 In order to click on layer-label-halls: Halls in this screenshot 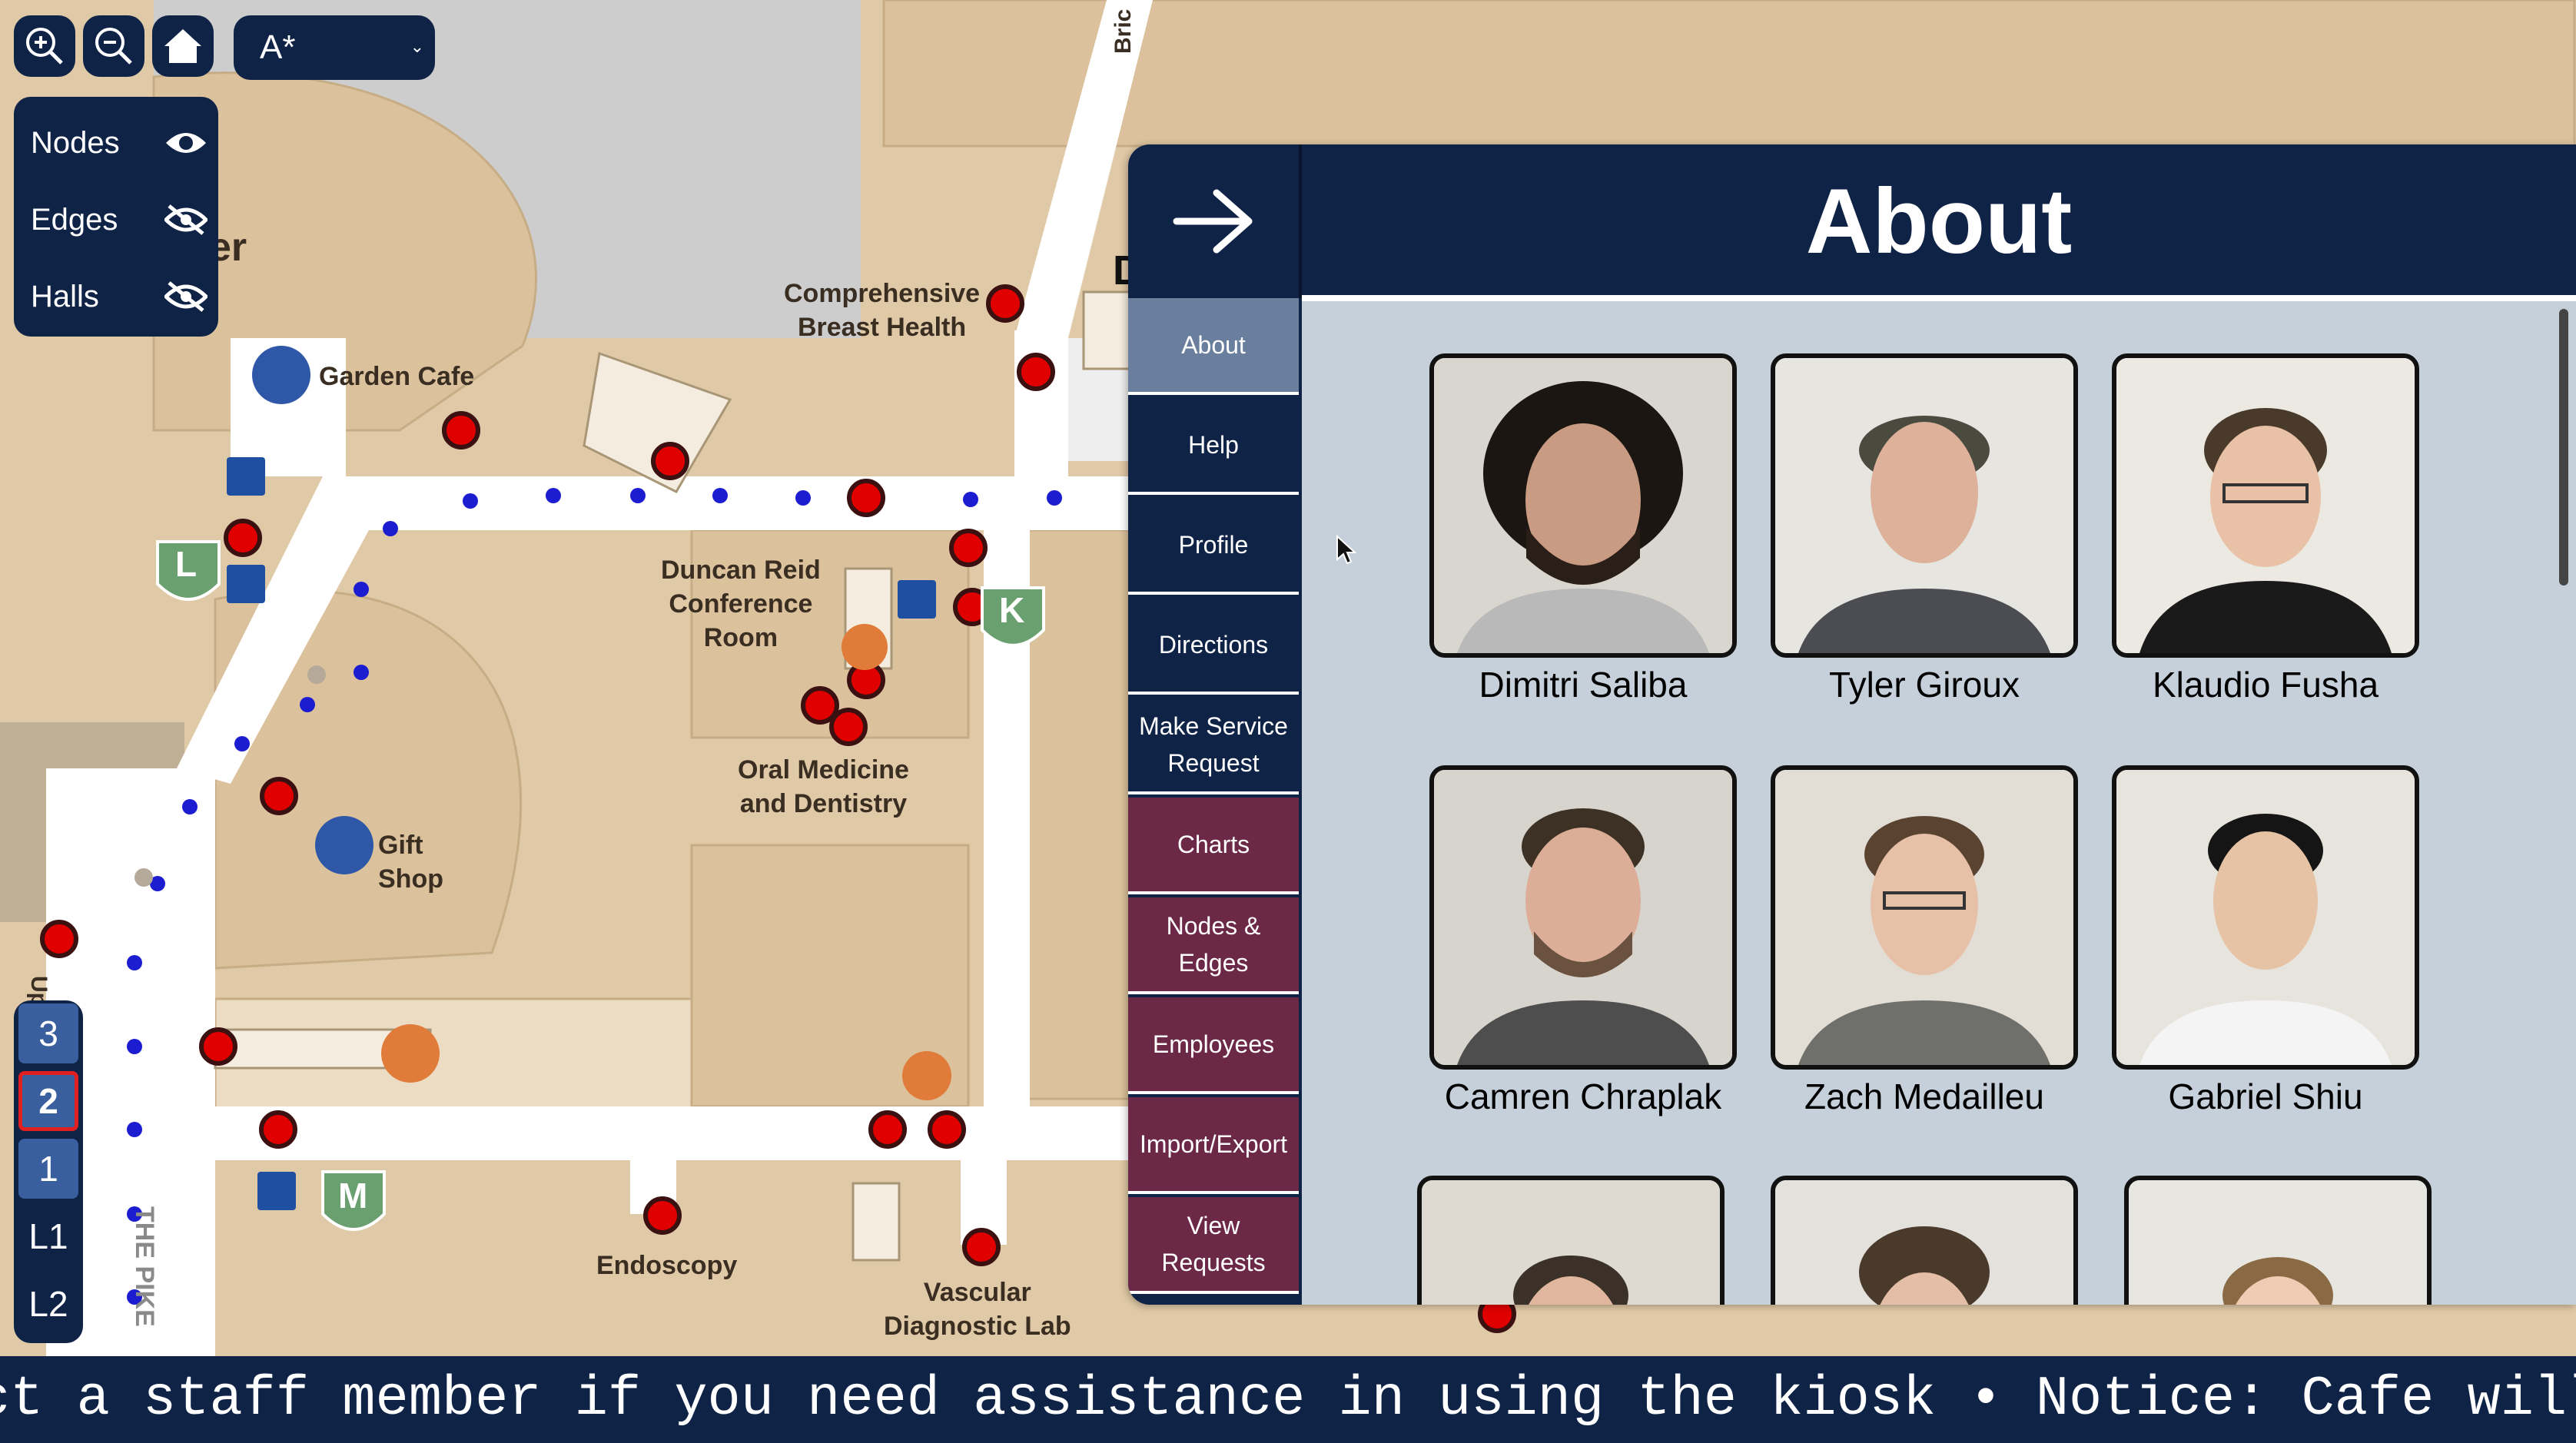, I will do `click(65, 296)`.